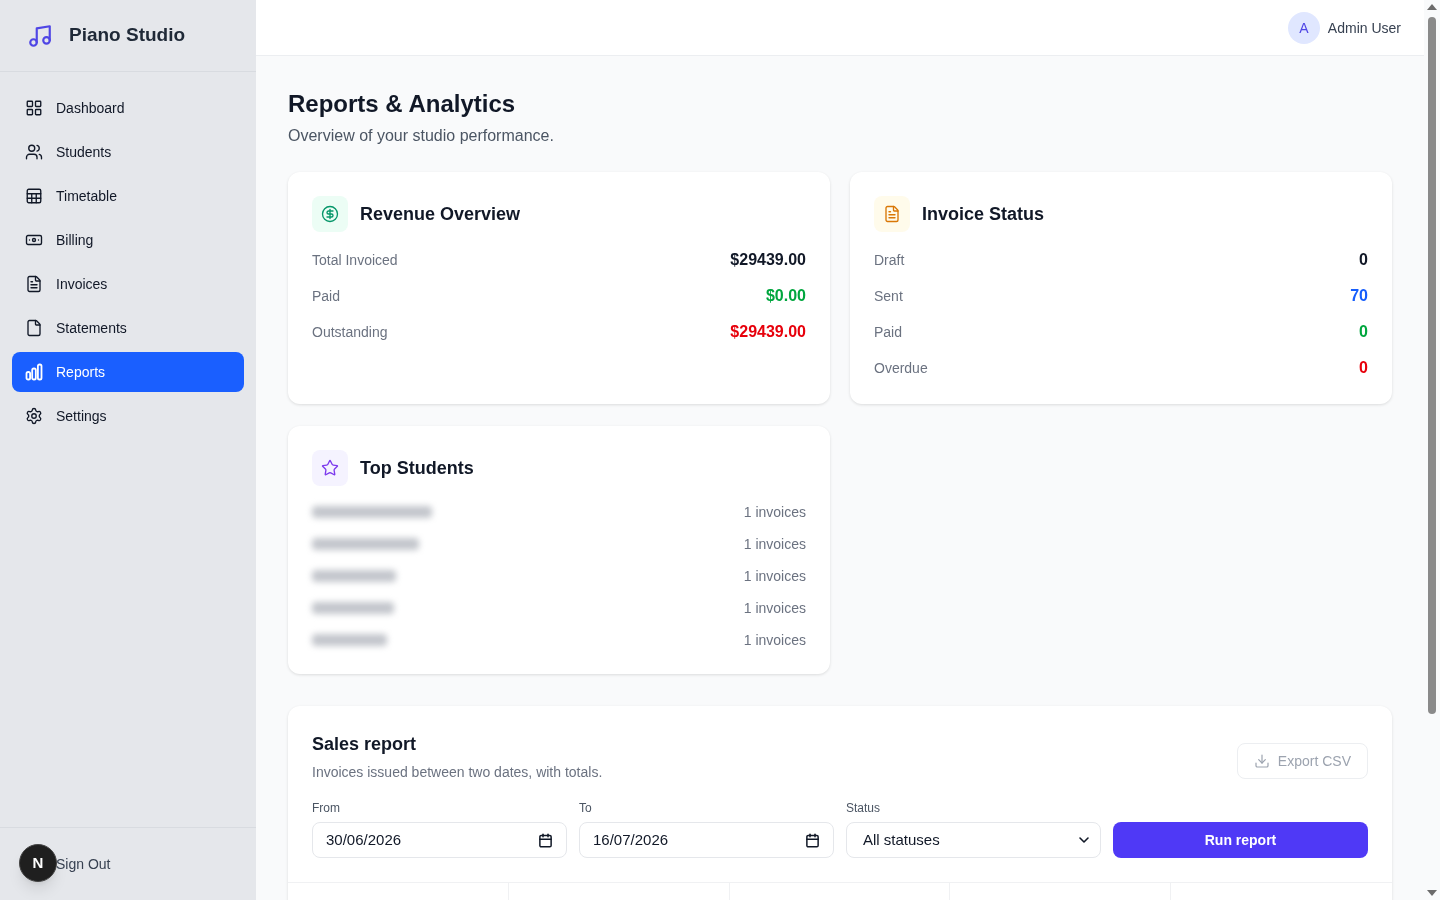 The height and width of the screenshot is (900, 1440). What do you see at coordinates (128, 416) in the screenshot?
I see `sidebar-item: Settings` at bounding box center [128, 416].